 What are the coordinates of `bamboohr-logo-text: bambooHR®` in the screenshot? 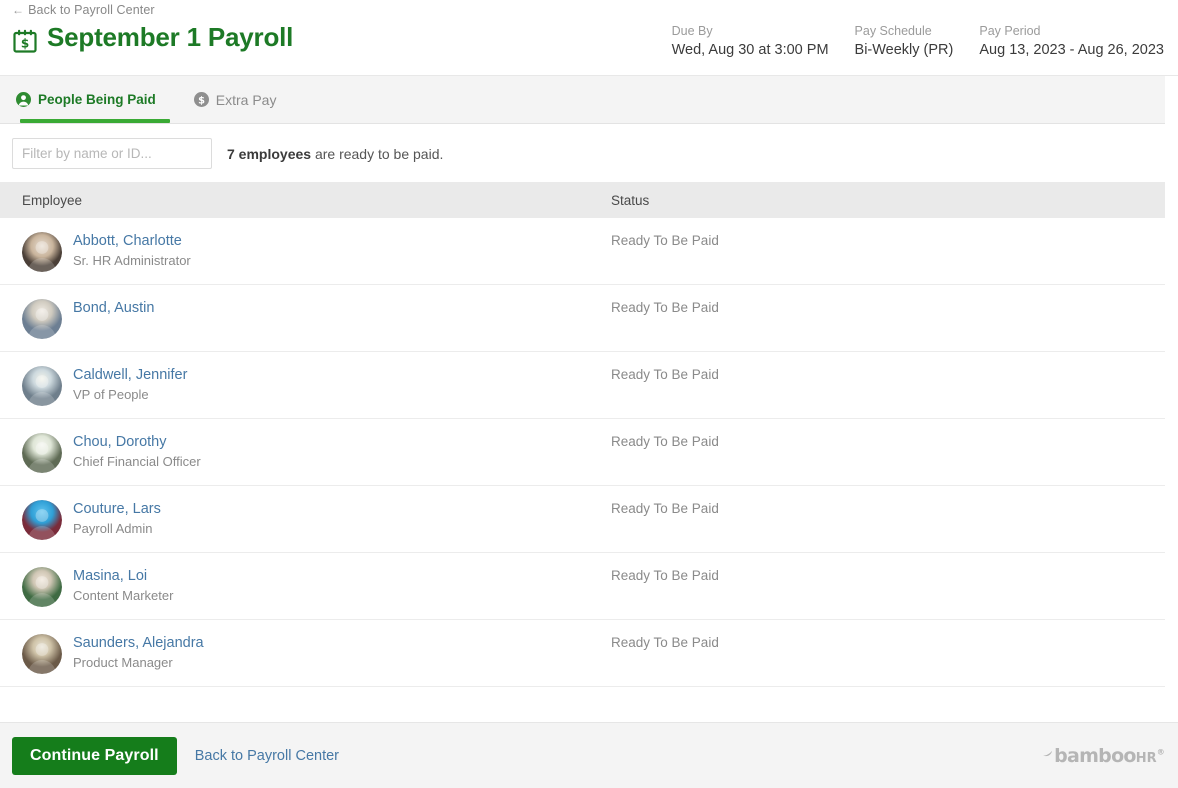 It's located at (1109, 755).